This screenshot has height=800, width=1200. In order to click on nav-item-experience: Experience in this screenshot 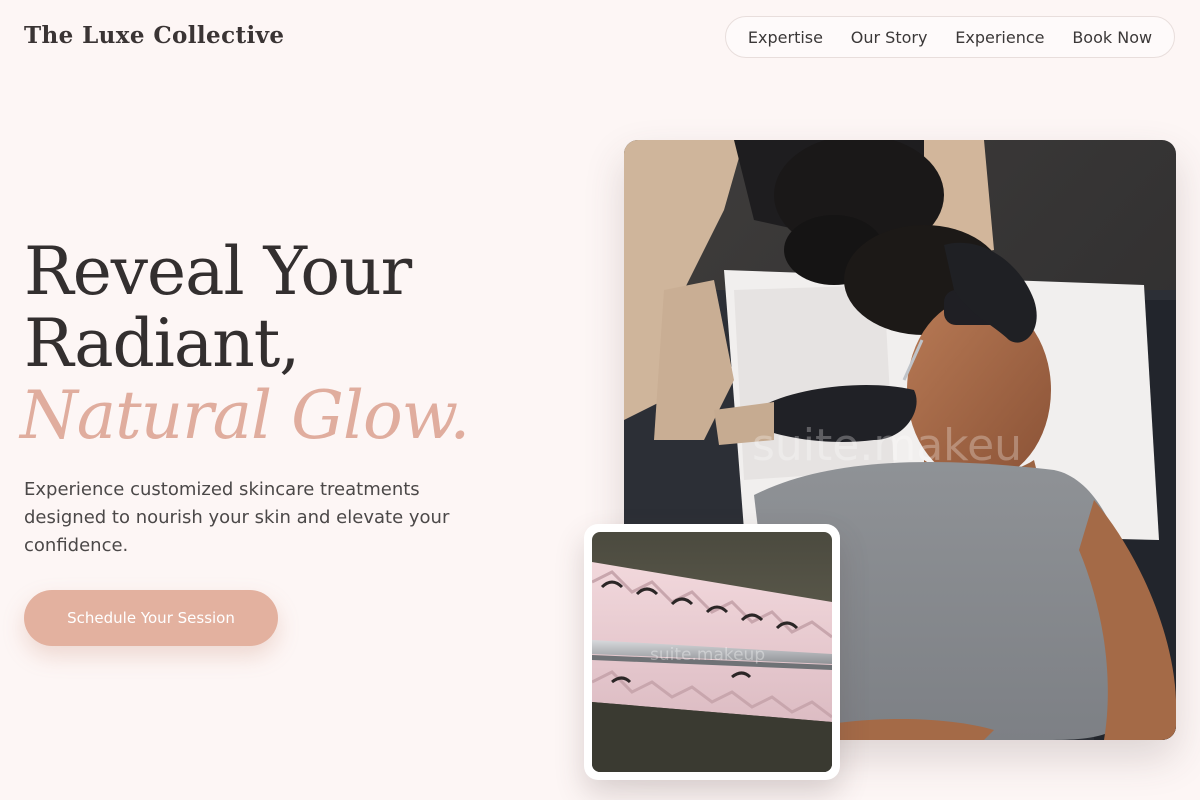, I will do `click(999, 37)`.